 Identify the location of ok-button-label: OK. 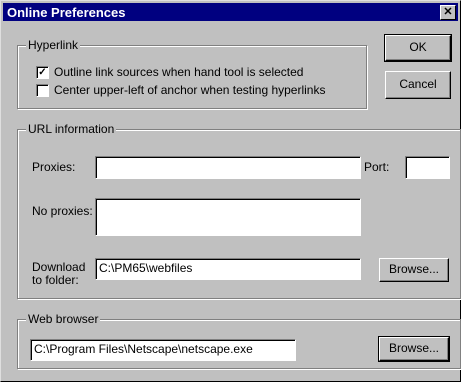
(418, 47).